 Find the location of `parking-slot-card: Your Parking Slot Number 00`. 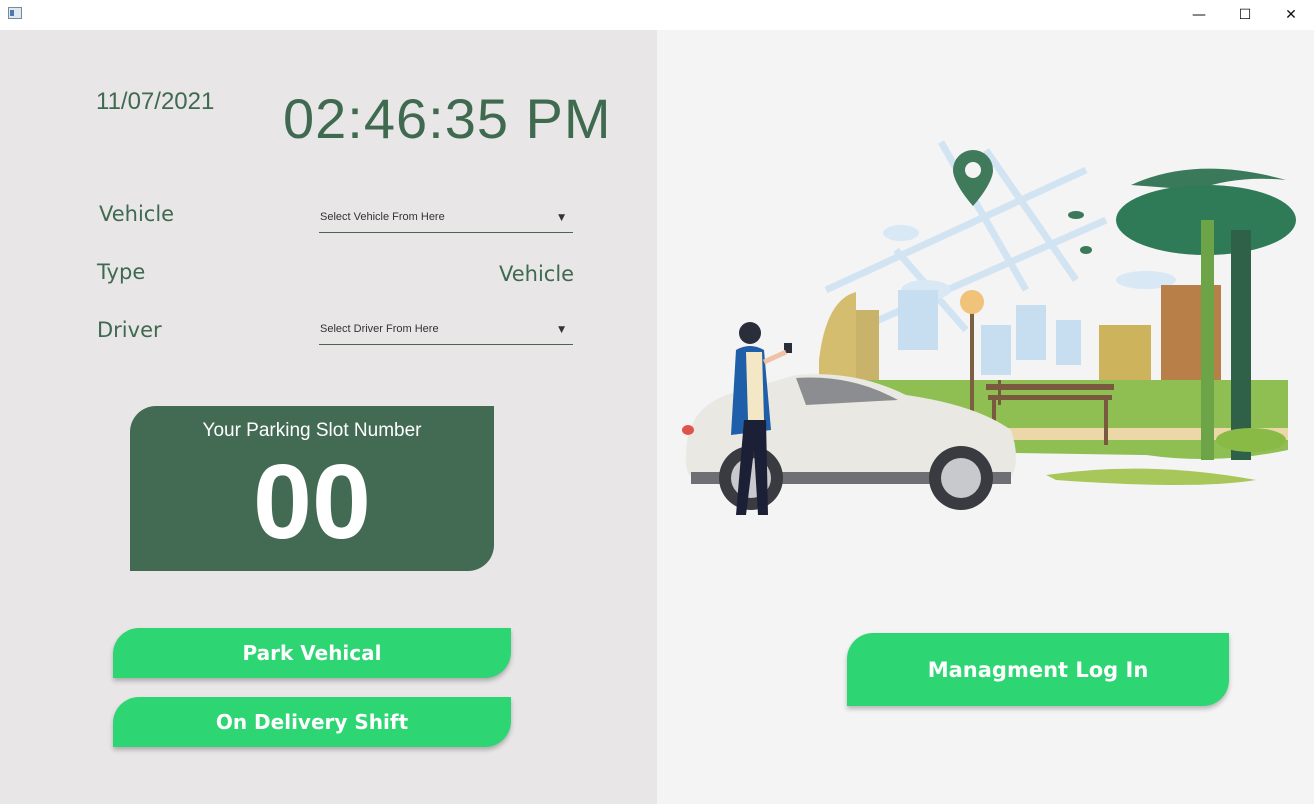

parking-slot-card: Your Parking Slot Number 00 is located at coordinates (312, 488).